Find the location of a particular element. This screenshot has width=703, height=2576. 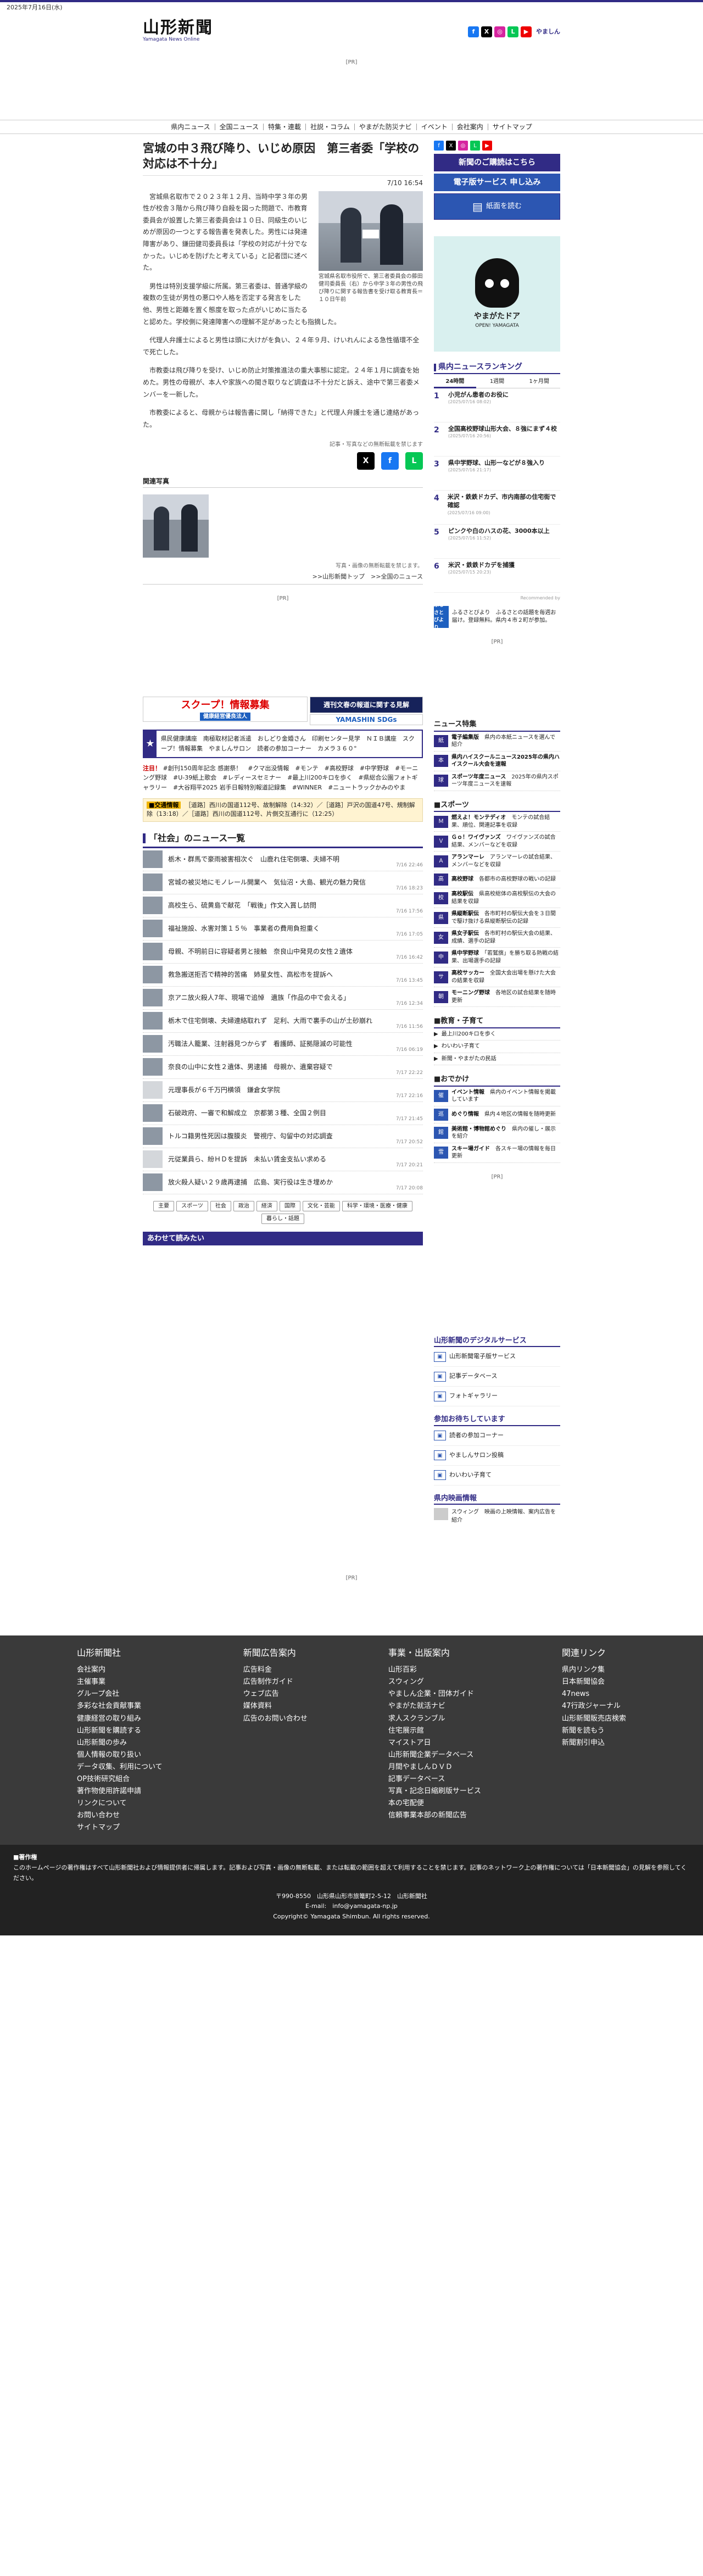

category-button: 科学・環境・医療・健康 is located at coordinates (377, 1205).